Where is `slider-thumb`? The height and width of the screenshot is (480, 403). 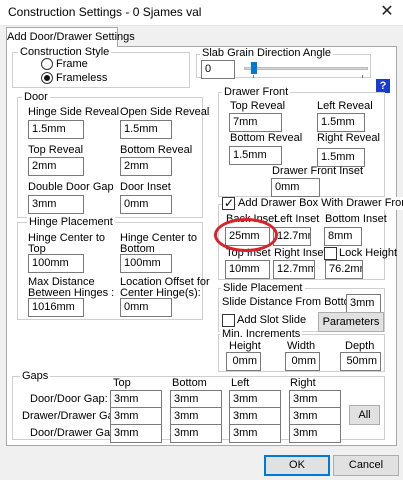 slider-thumb is located at coordinates (254, 68).